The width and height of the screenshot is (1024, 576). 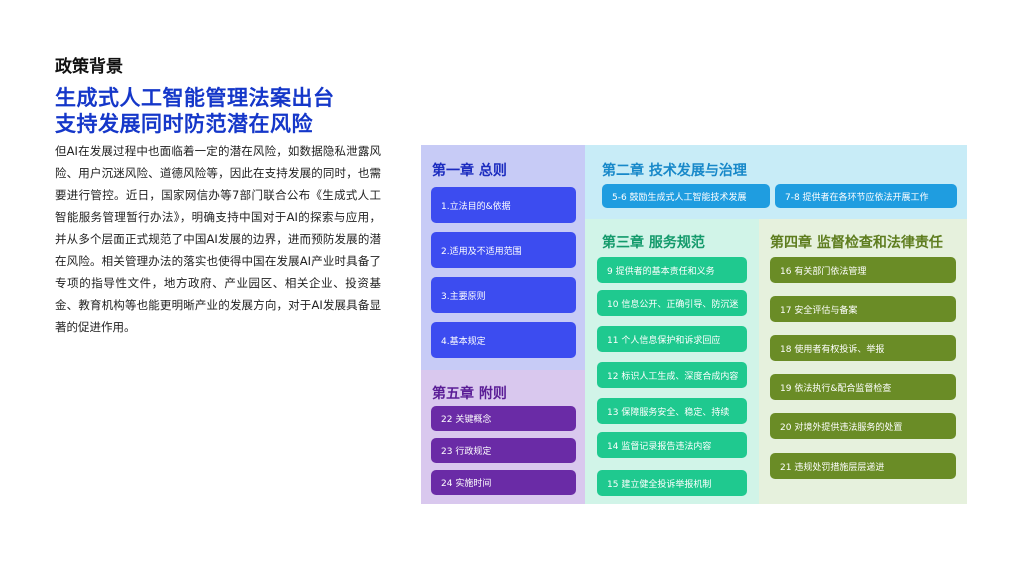 What do you see at coordinates (89, 67) in the screenshot?
I see `section-label: 政策背景` at bounding box center [89, 67].